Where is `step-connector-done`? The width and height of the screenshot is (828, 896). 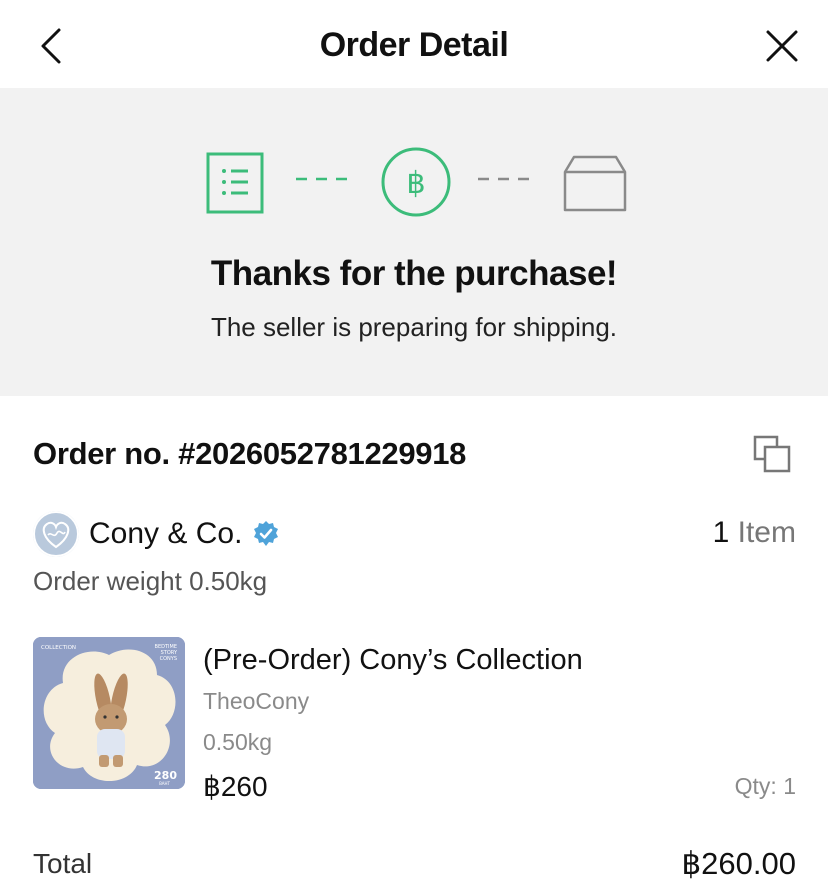
step-connector-done is located at coordinates (322, 179).